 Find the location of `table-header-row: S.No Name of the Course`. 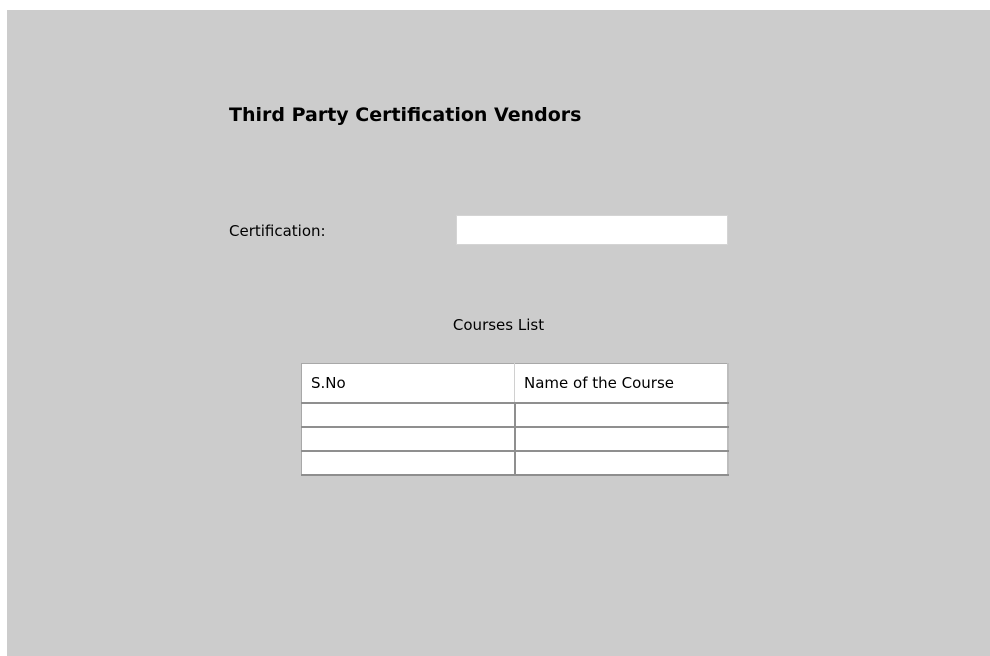

table-header-row: S.No Name of the Course is located at coordinates (514, 383).